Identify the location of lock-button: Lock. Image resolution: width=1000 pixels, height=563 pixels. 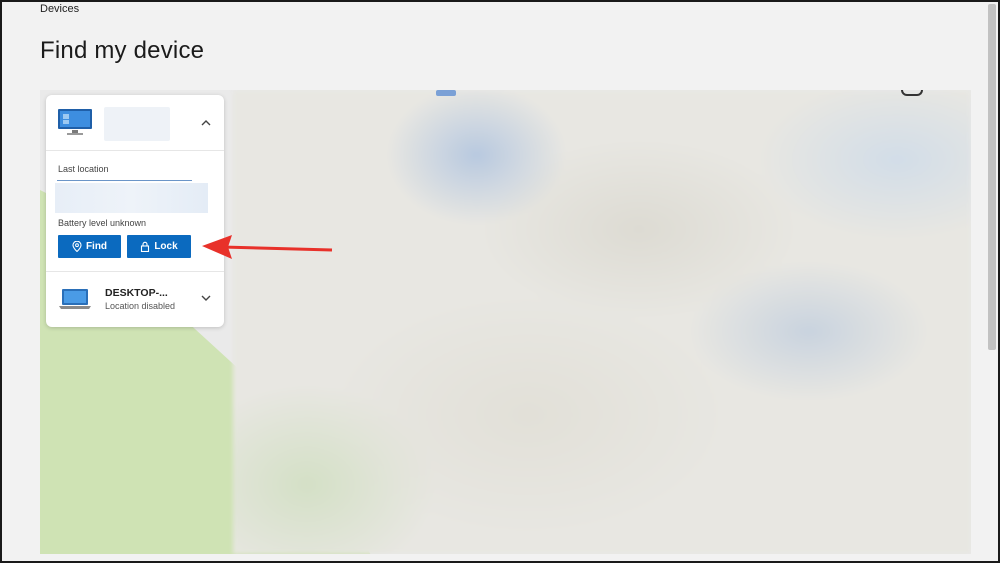
(159, 246).